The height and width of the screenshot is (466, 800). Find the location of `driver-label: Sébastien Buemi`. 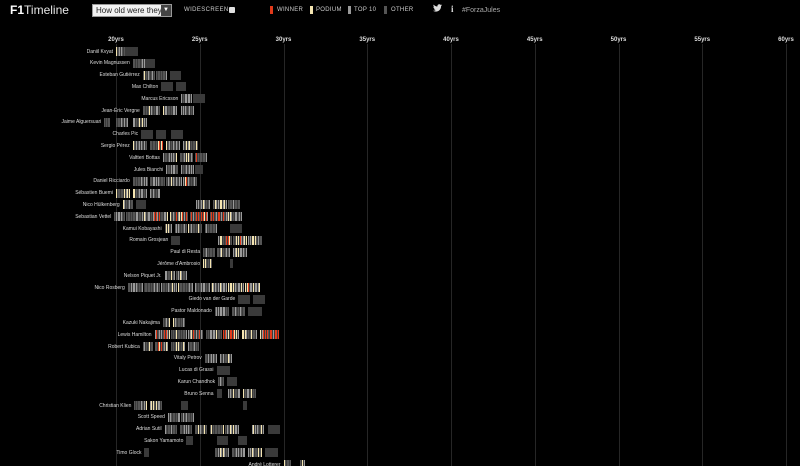

driver-label: Sébastien Buemi is located at coordinates (94, 193).